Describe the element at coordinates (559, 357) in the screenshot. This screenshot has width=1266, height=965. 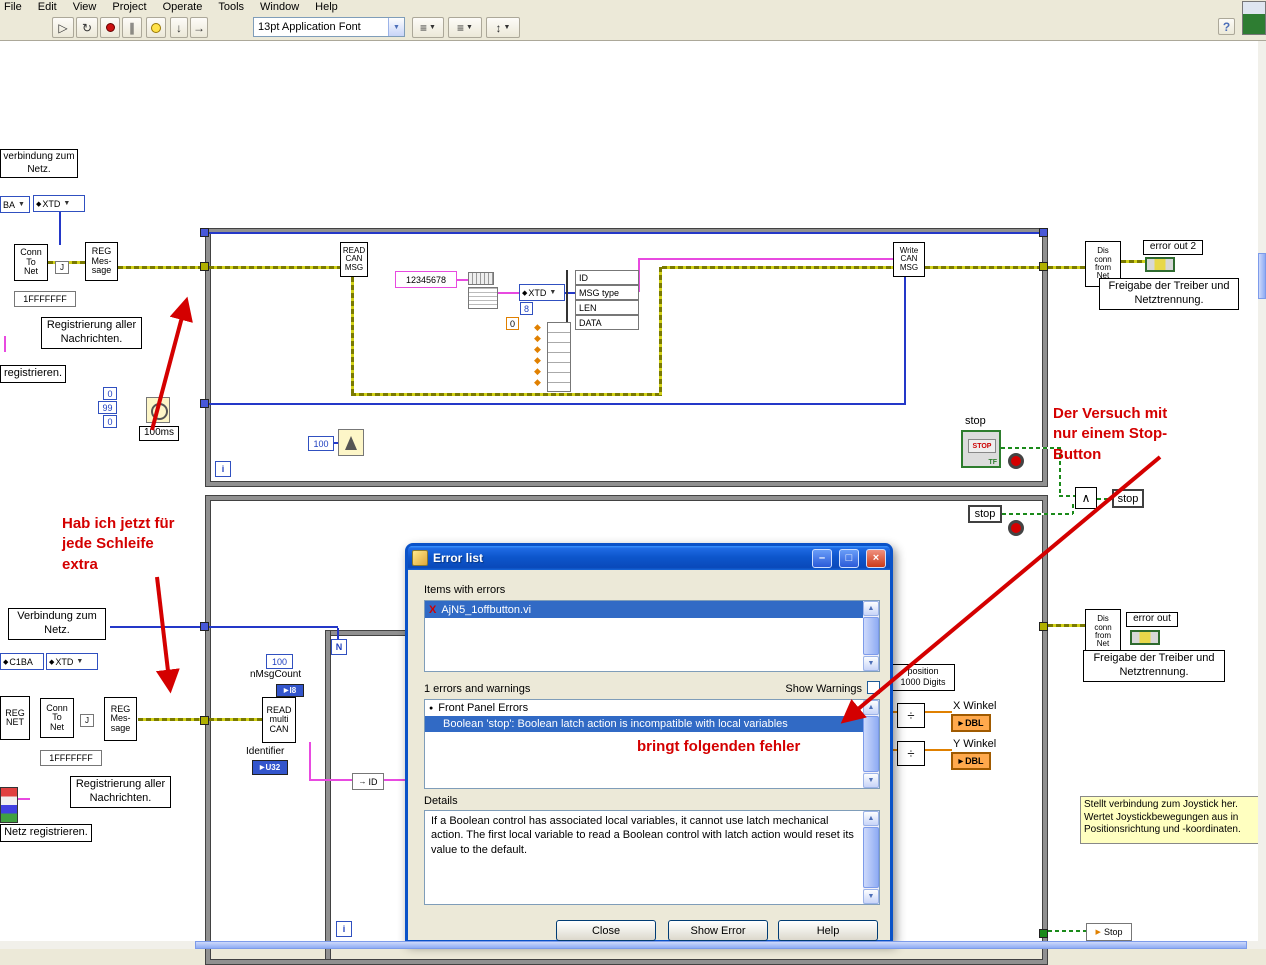
I see `cluster-array-icon` at that location.